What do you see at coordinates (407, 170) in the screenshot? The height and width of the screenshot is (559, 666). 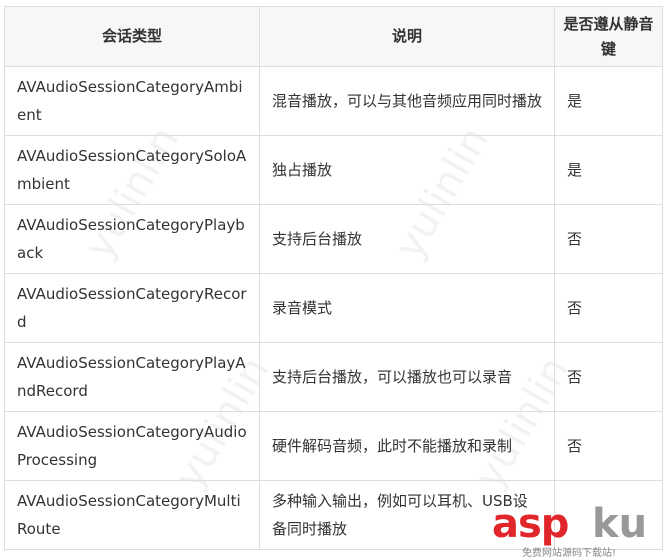 I see `description-cell: 独占播放` at bounding box center [407, 170].